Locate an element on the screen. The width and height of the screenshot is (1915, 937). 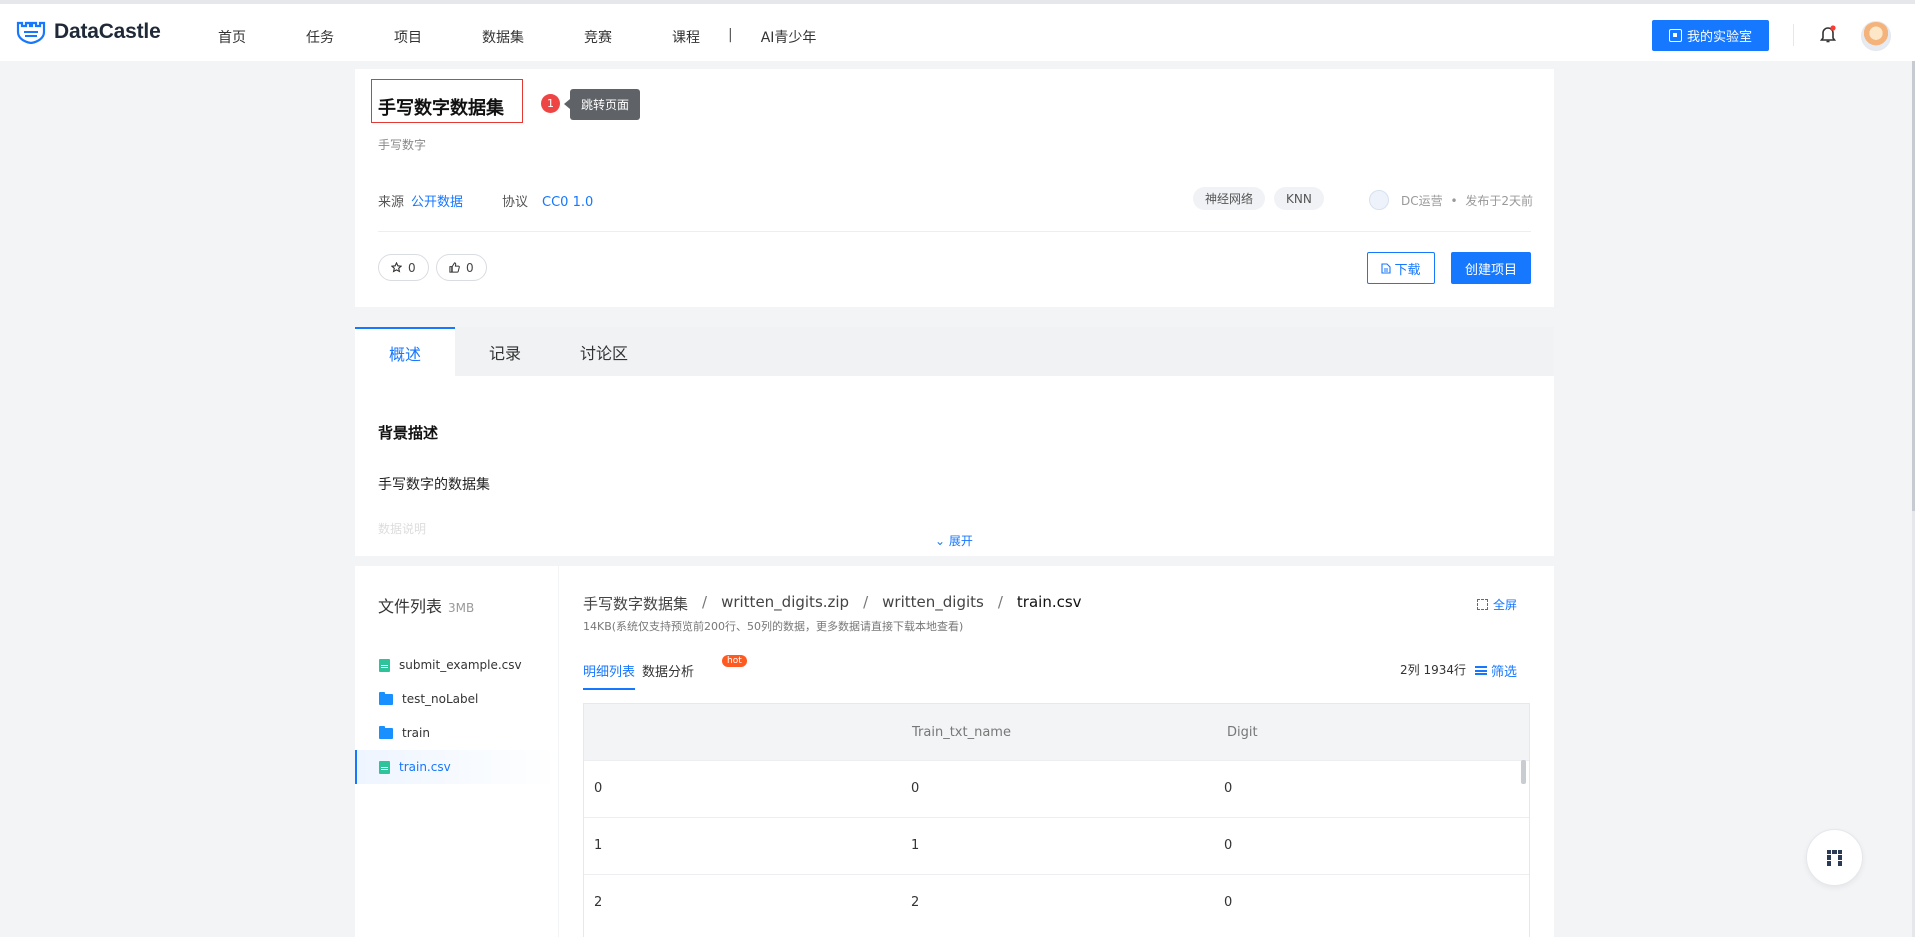
star-count: 0 is located at coordinates (412, 267).